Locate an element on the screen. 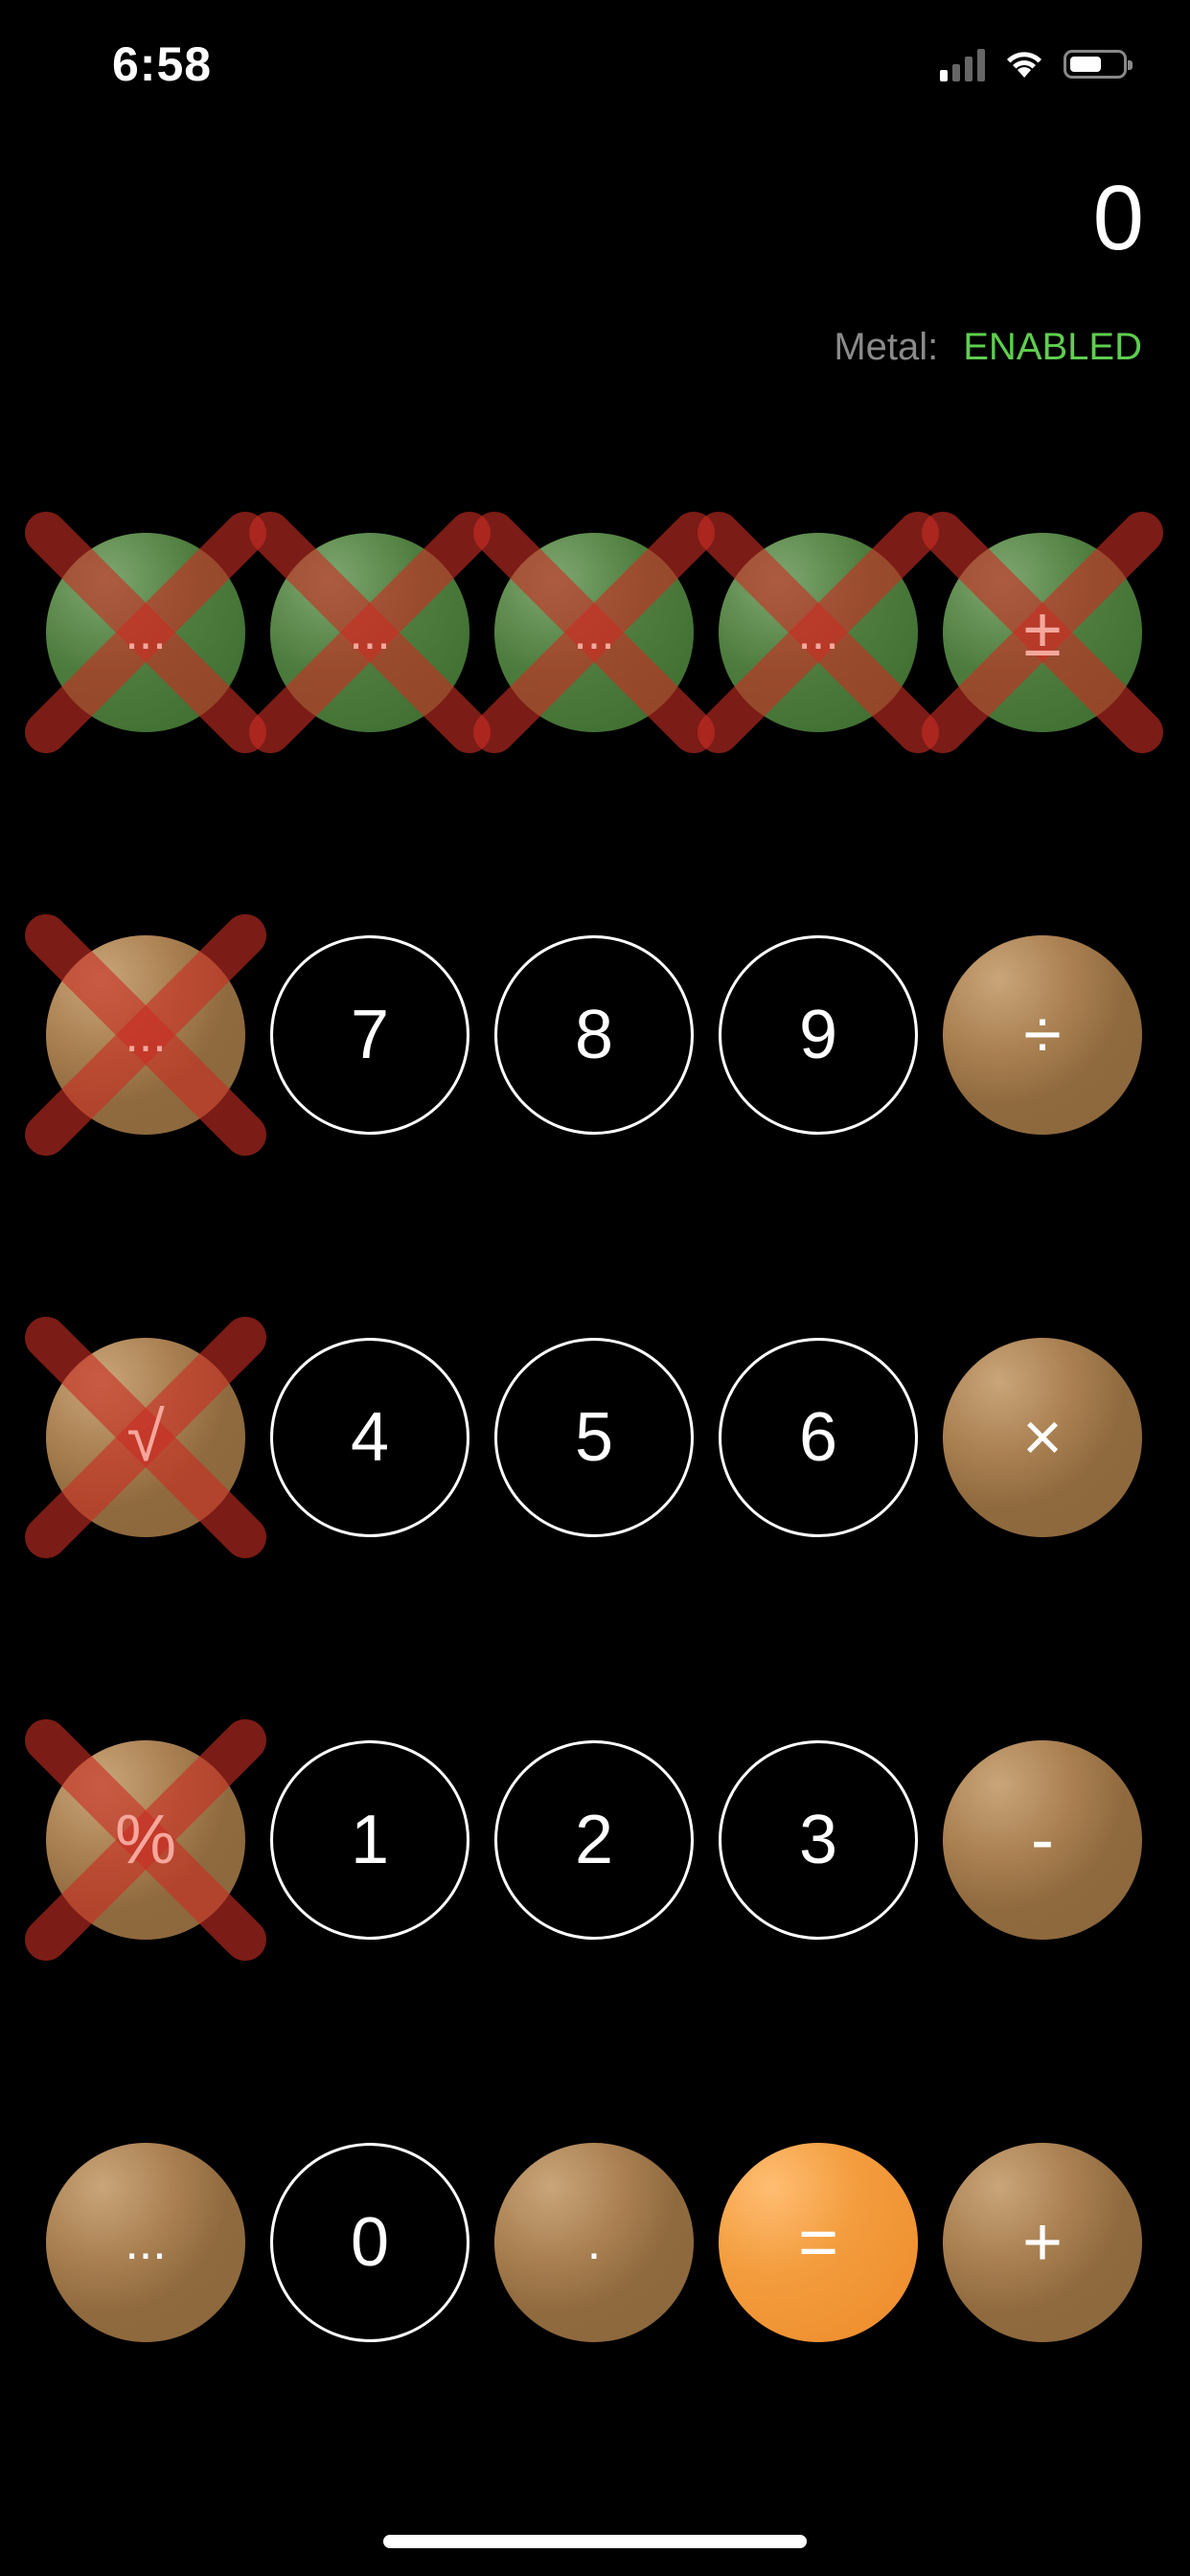 The image size is (1190, 2576). button-label: 4 is located at coordinates (370, 1437).